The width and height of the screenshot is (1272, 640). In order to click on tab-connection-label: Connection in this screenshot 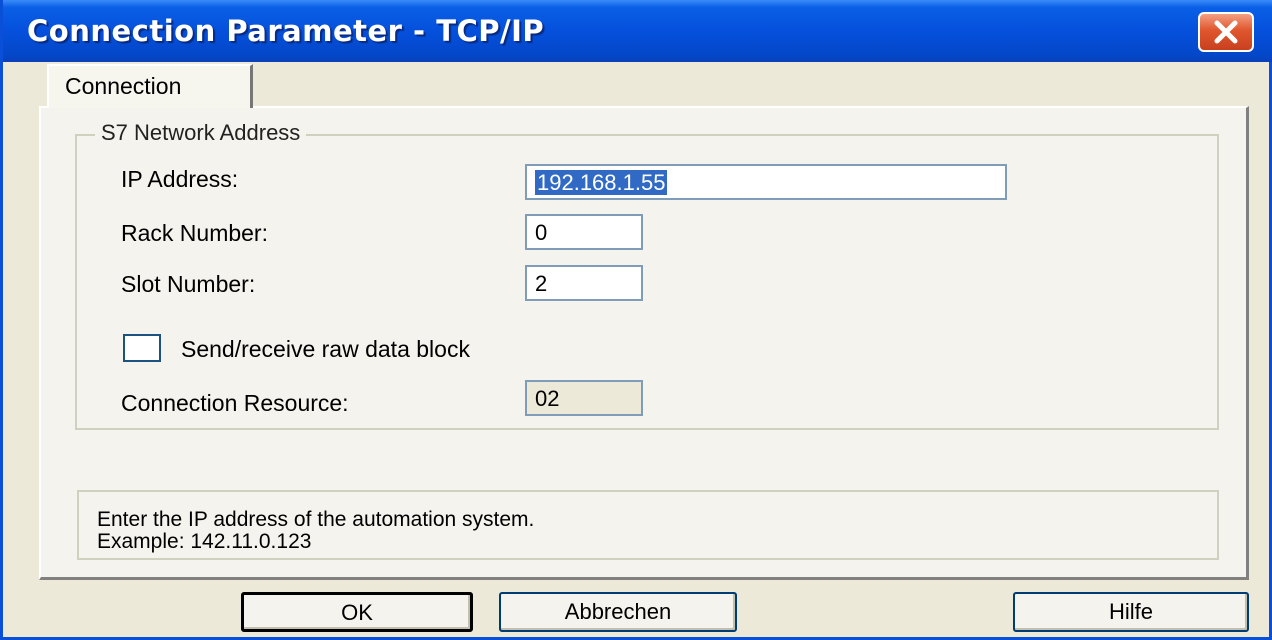, I will do `click(123, 86)`.